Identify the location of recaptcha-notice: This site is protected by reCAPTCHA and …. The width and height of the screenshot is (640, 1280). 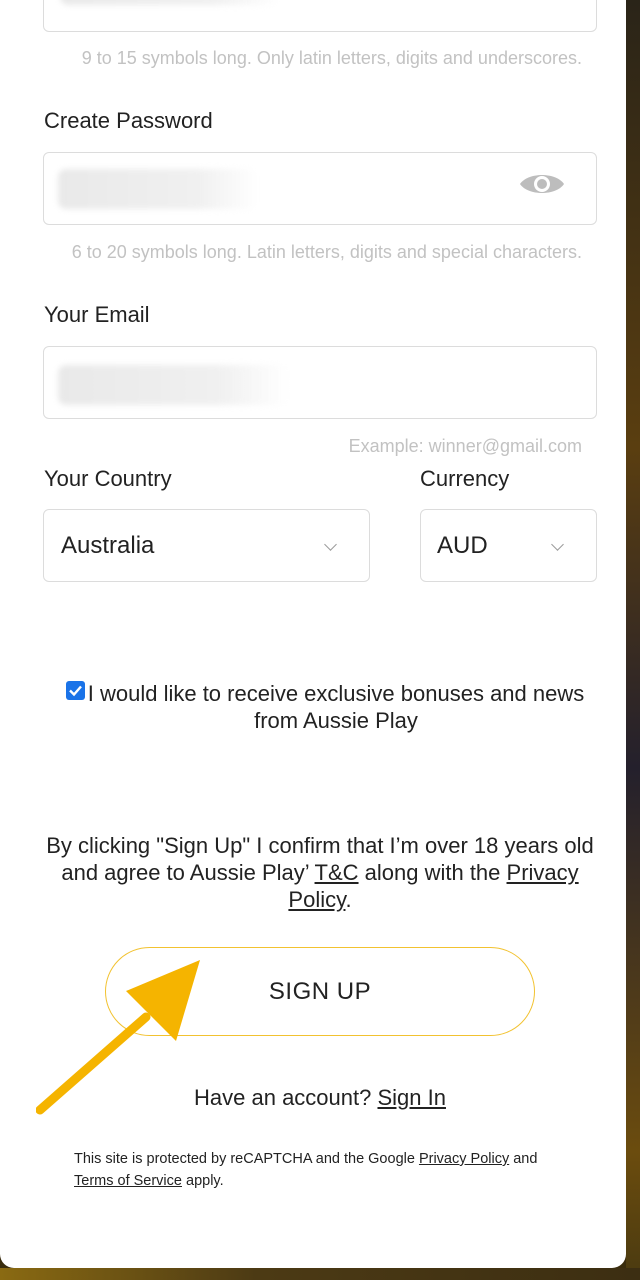
(314, 1170).